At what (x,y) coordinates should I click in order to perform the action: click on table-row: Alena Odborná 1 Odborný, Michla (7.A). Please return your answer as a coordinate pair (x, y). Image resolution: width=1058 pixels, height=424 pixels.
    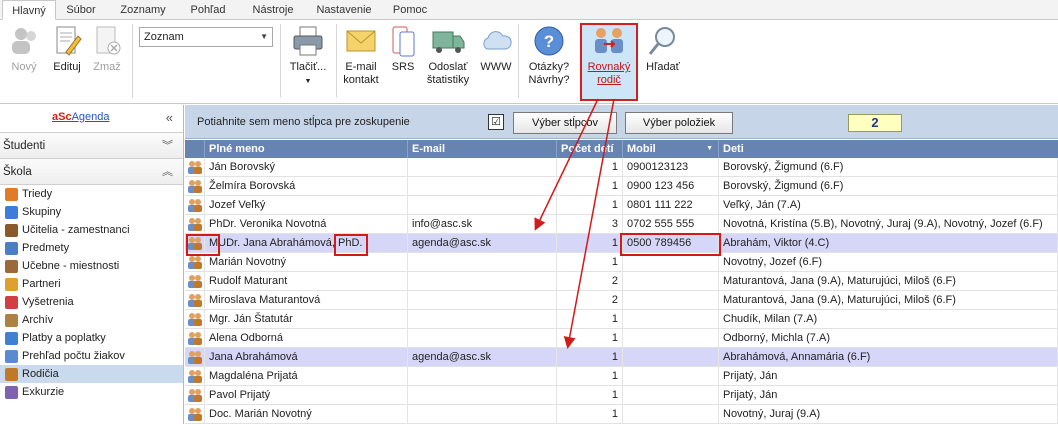
    Looking at the image, I should click on (621, 338).